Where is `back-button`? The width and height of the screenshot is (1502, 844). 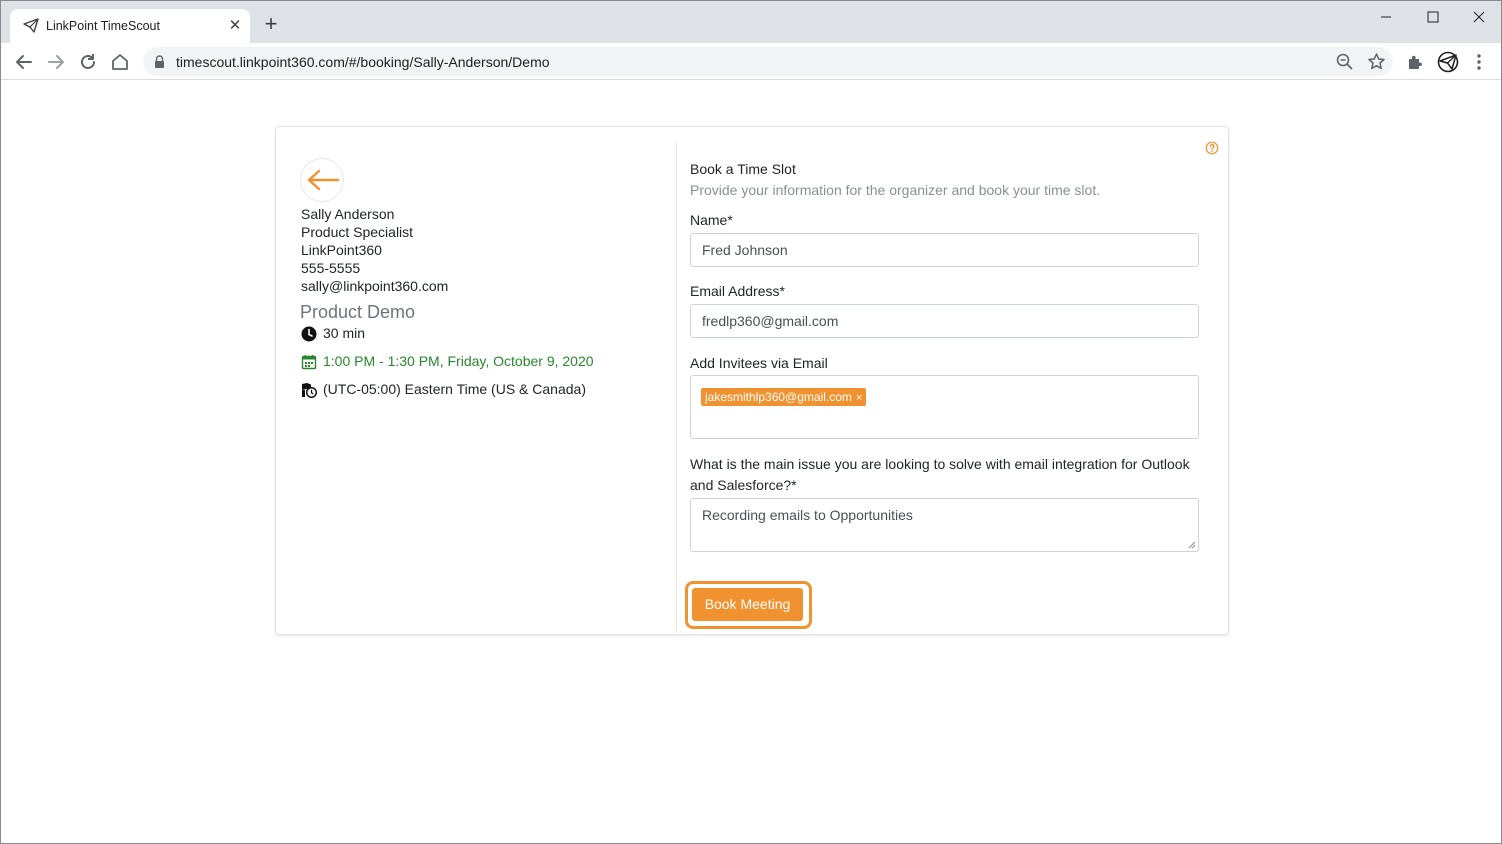 back-button is located at coordinates (322, 180).